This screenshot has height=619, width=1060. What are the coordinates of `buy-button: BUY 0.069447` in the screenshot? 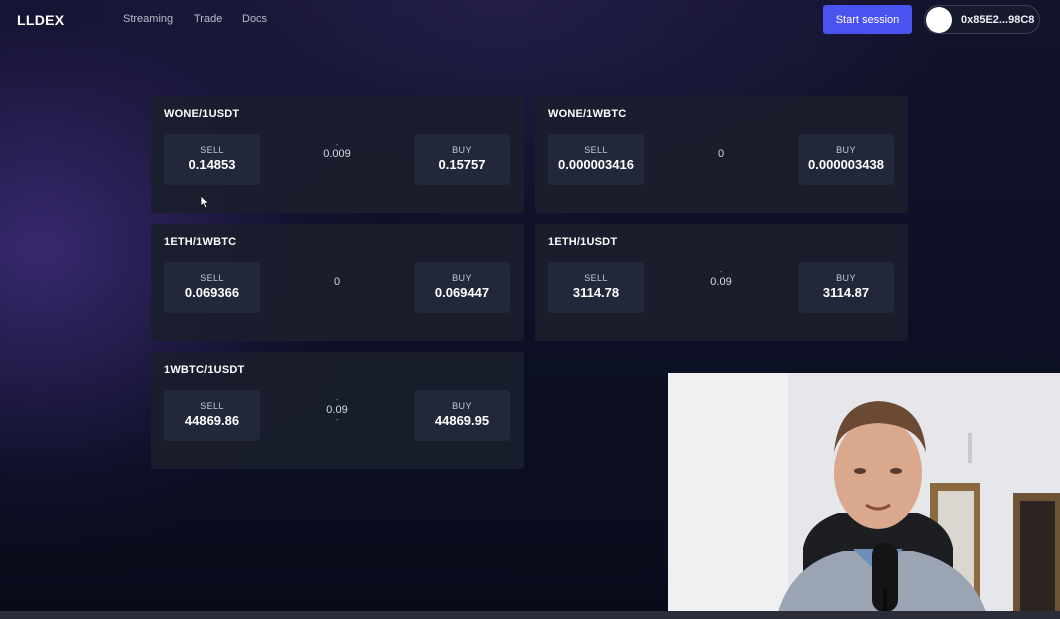 It's located at (462, 287).